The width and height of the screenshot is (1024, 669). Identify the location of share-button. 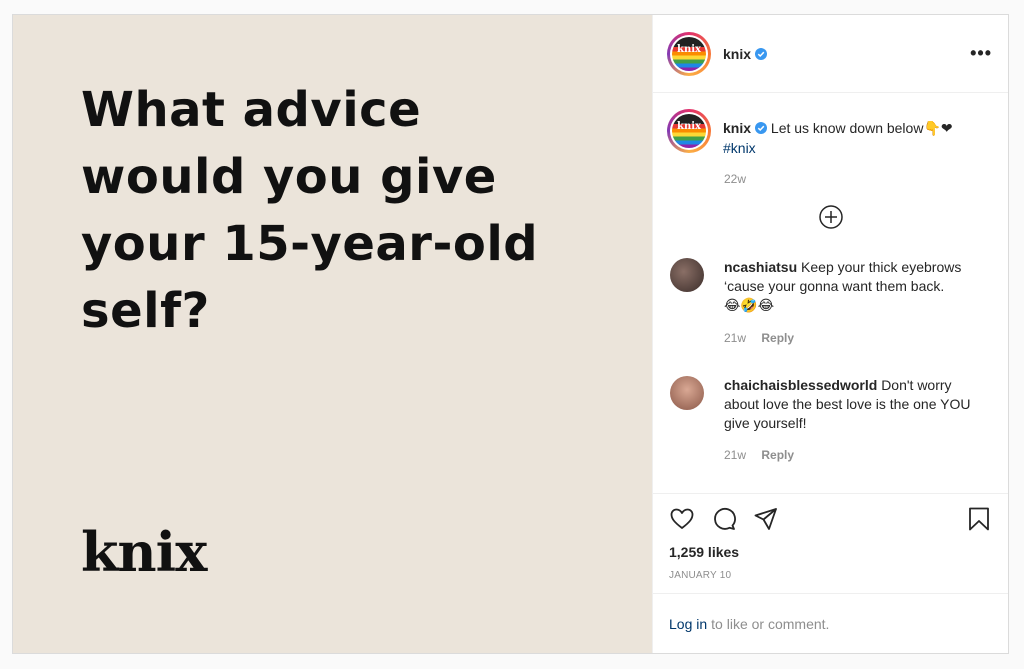
(766, 519).